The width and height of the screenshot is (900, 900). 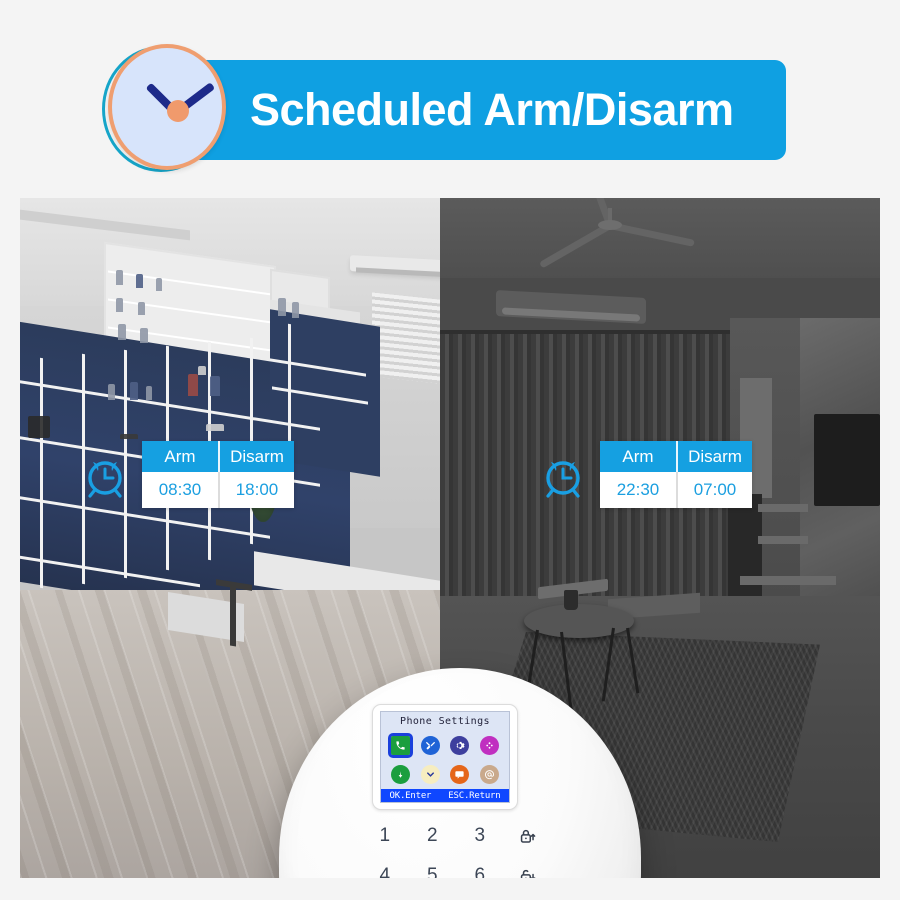 I want to click on key-5: 5, so click(x=433, y=867).